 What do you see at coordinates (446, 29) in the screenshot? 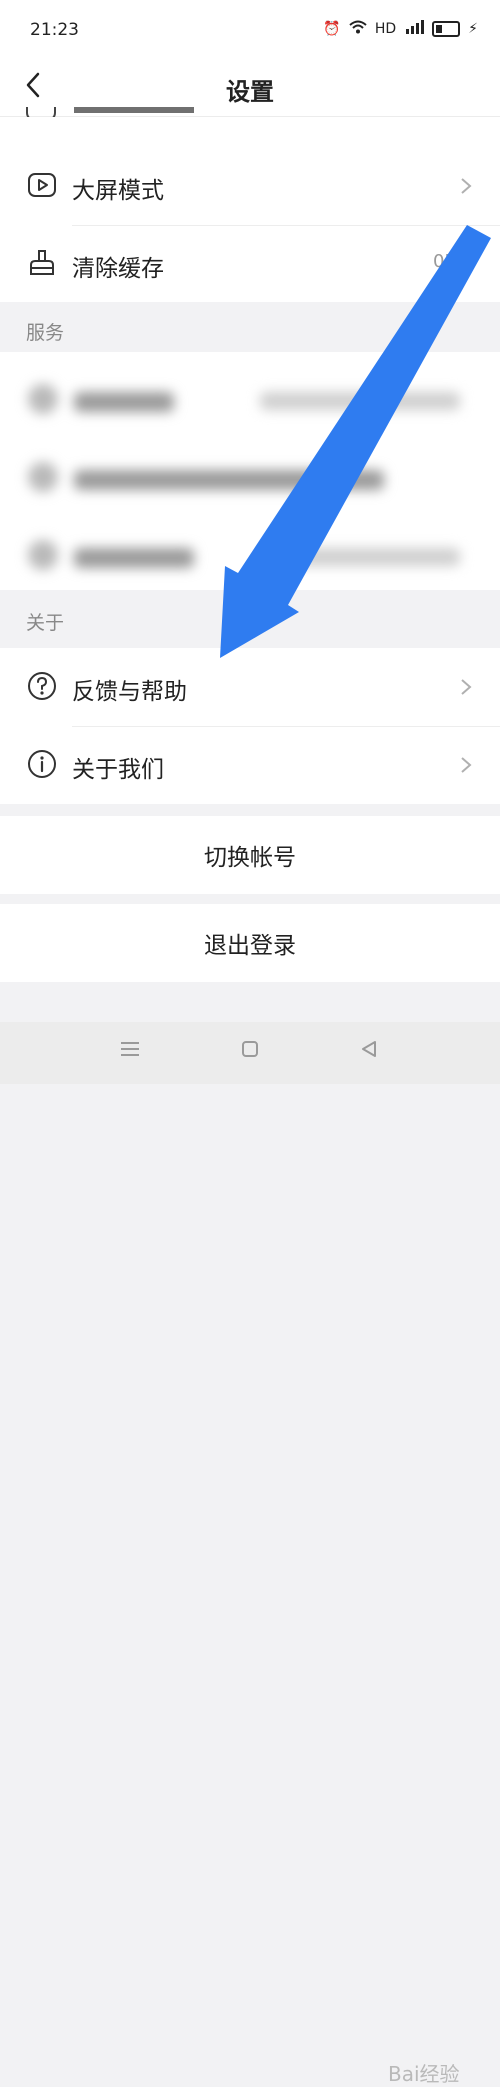
I see `battery-icon` at bounding box center [446, 29].